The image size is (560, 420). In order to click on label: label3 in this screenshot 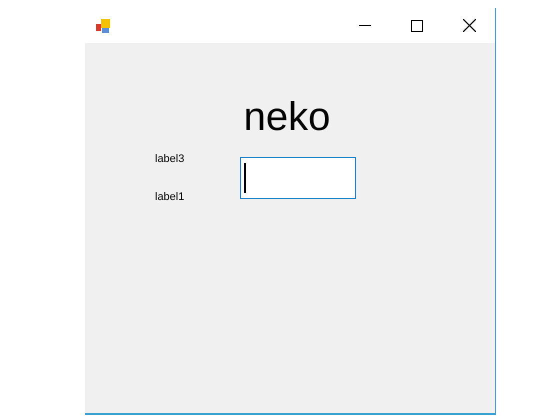, I will do `click(169, 159)`.